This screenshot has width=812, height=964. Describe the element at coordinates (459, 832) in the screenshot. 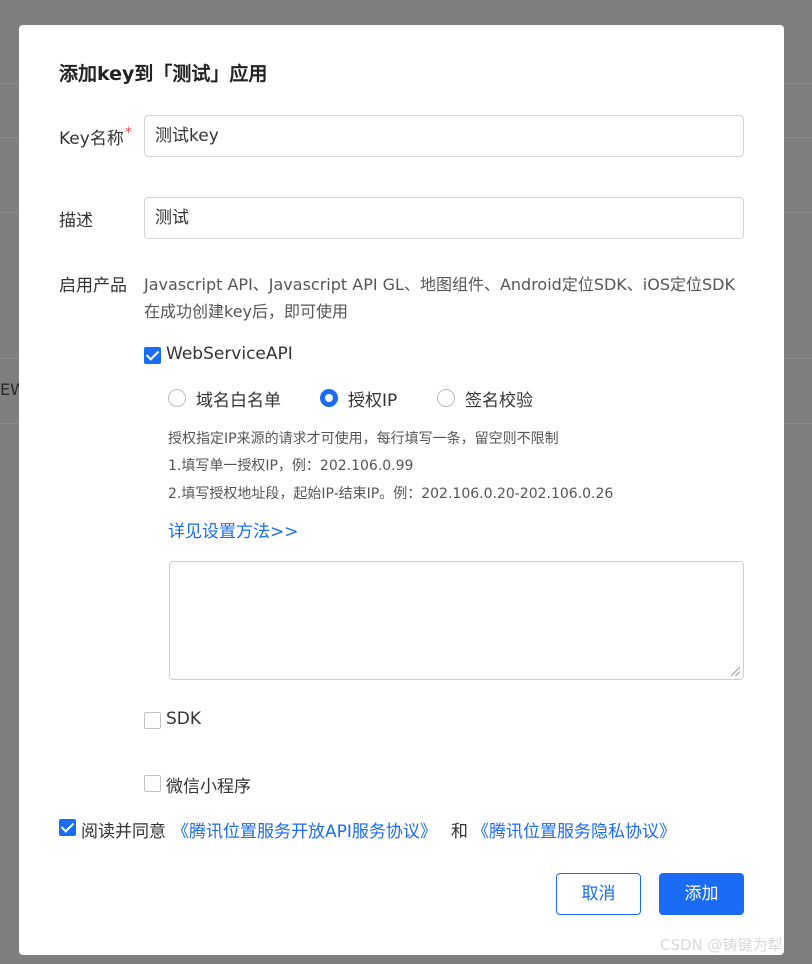

I see `agreement-connector: 和` at that location.